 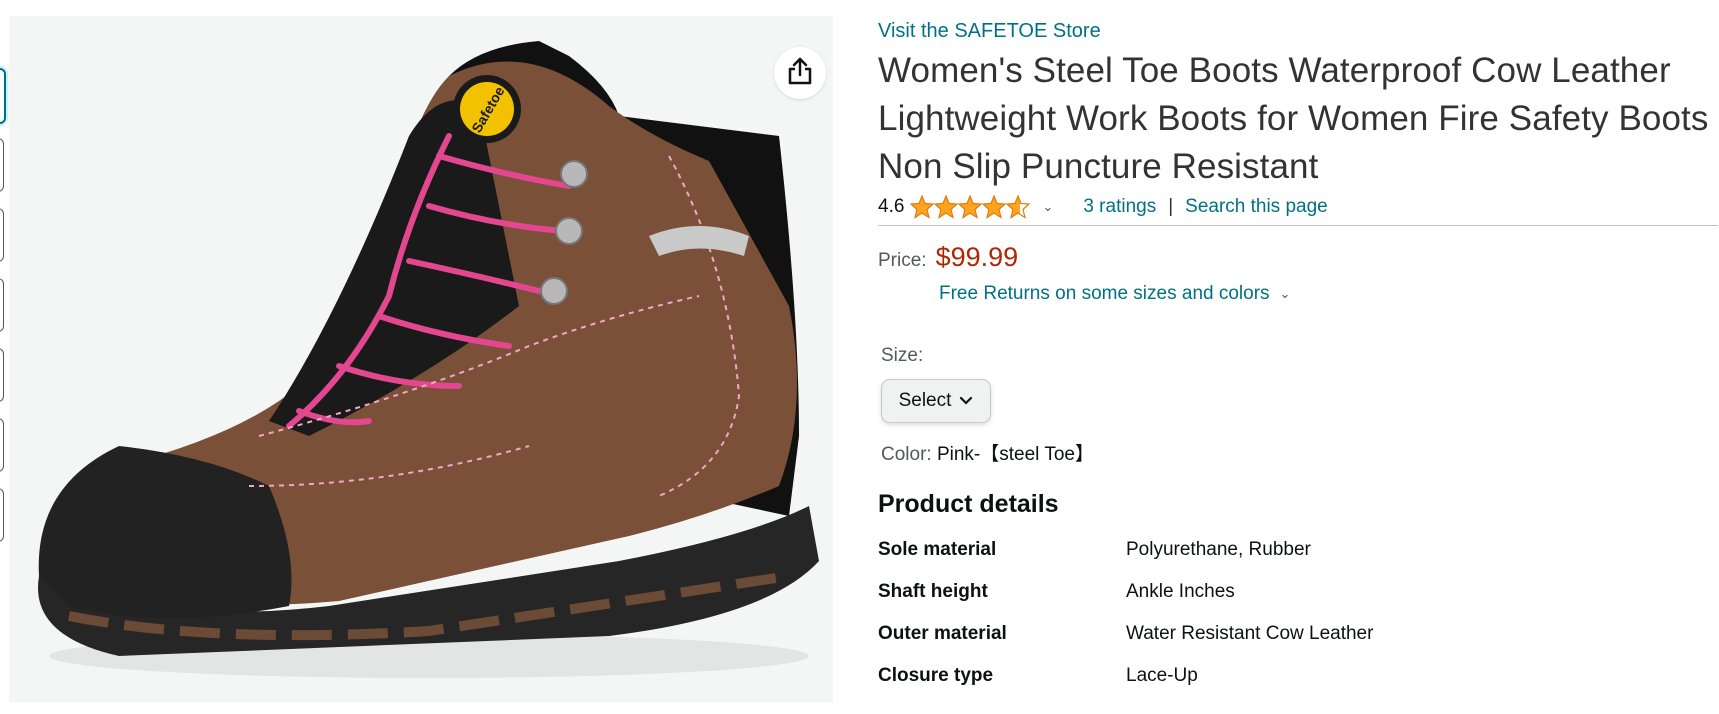 I want to click on color-value: Pink-【steel Toe】, so click(x=1015, y=454).